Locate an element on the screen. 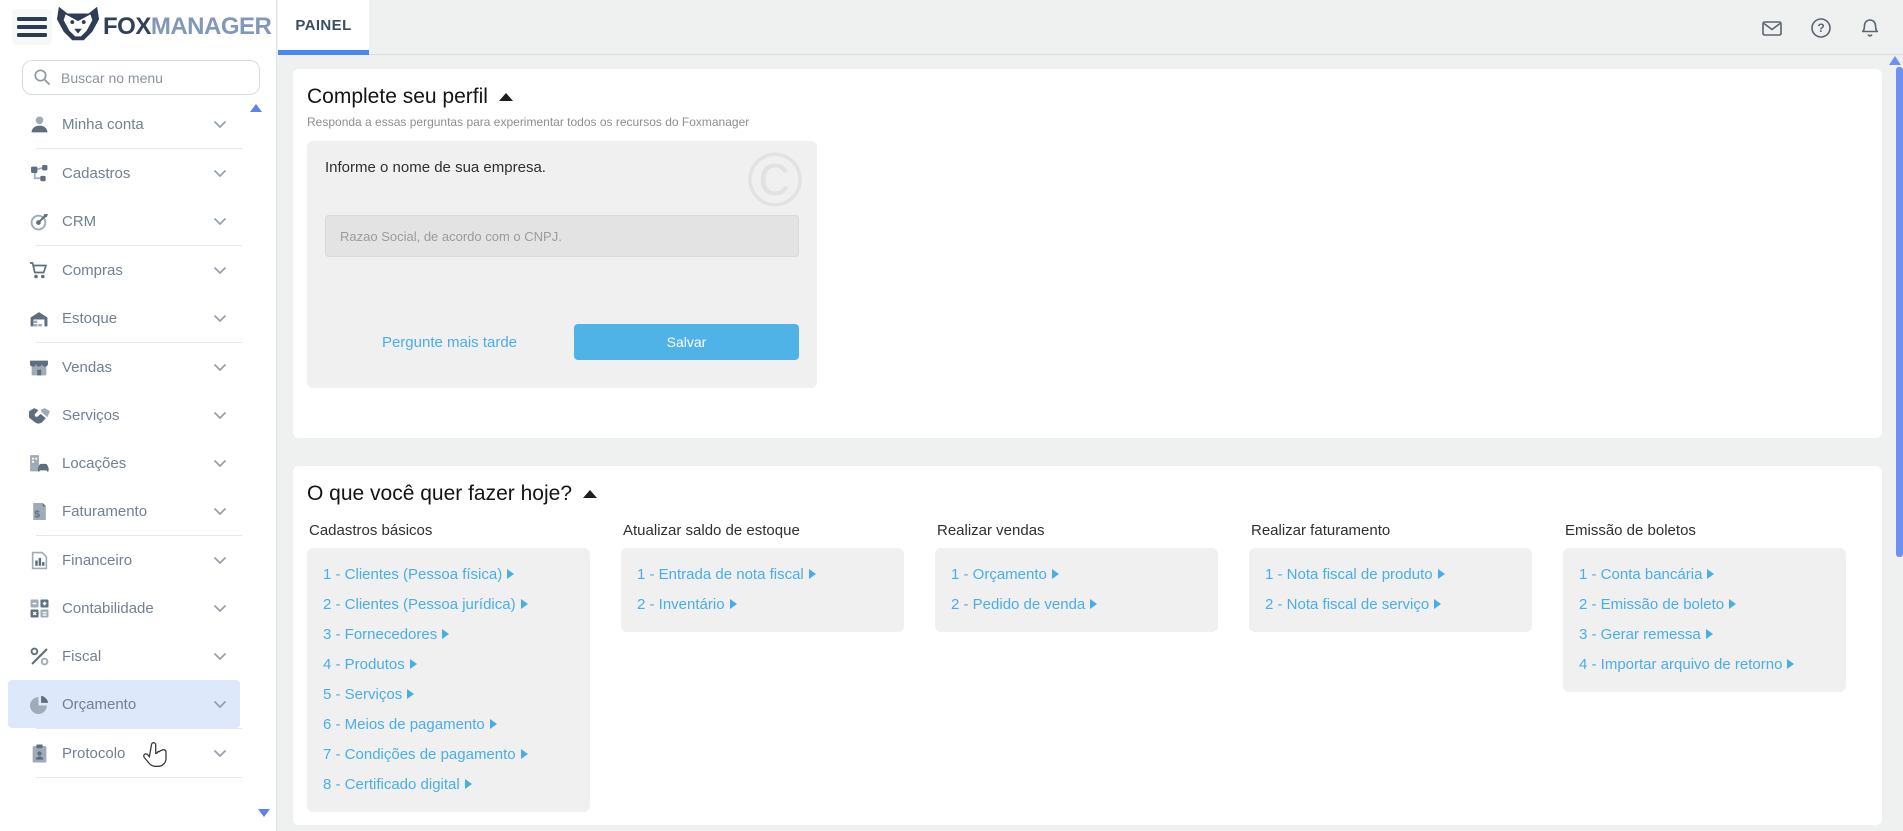 This screenshot has width=1903, height=831. task-link-1-nota-fiscal-de-produto: 1 - Nota fiscal de produto is located at coordinates (1390, 575).